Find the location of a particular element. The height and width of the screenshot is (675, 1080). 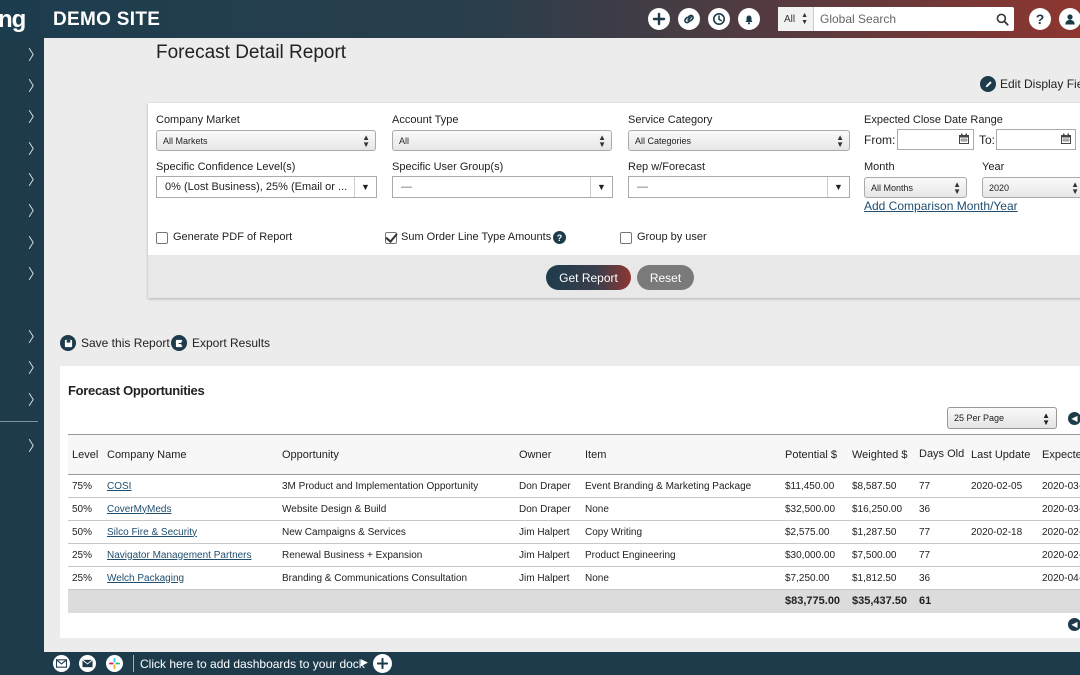

account-type-label: Account Type is located at coordinates (425, 120).